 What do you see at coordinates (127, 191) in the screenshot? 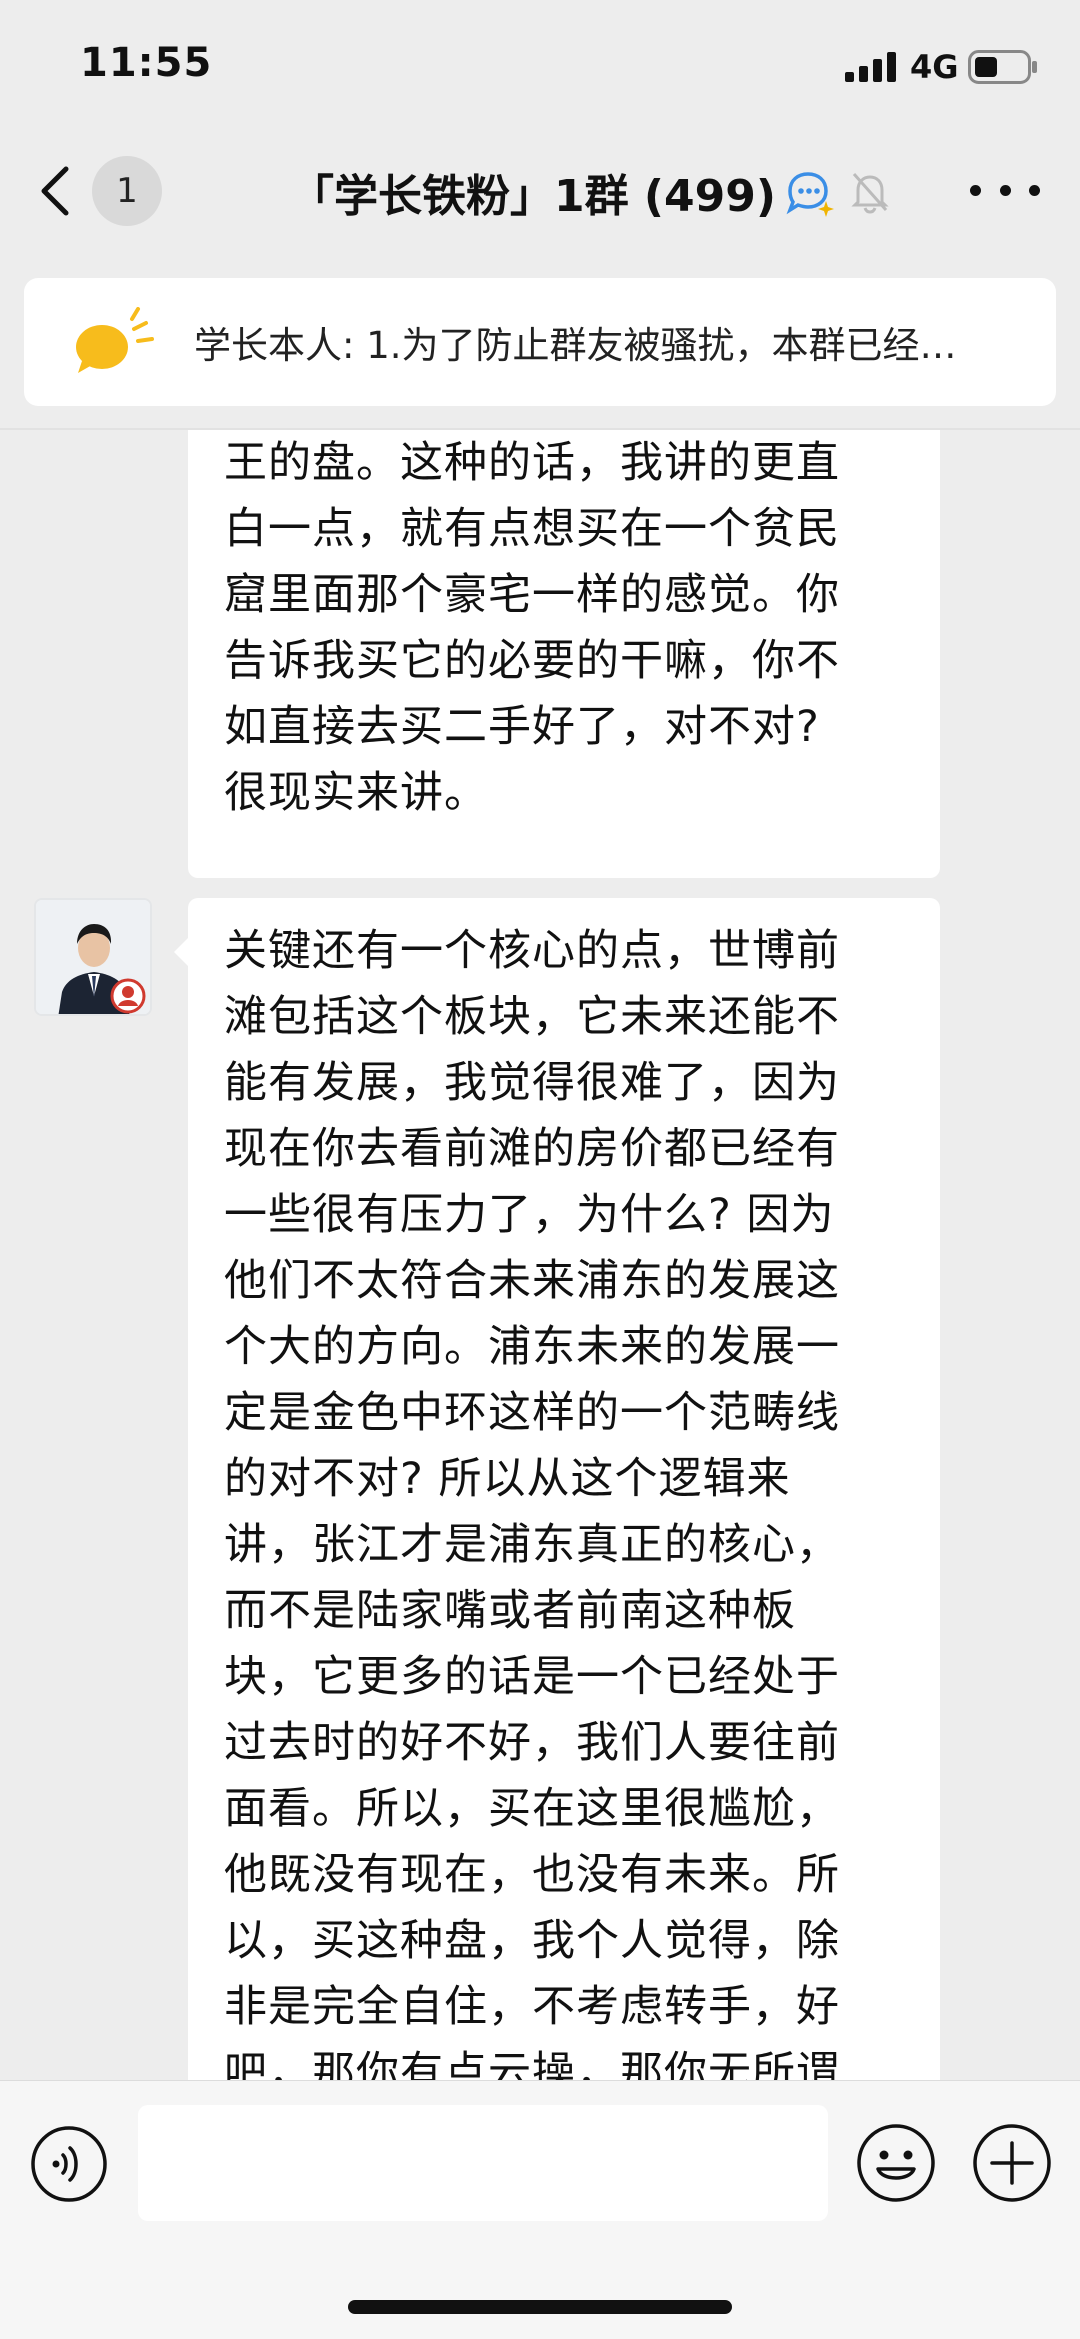
I see `unread-count-badge: 1` at bounding box center [127, 191].